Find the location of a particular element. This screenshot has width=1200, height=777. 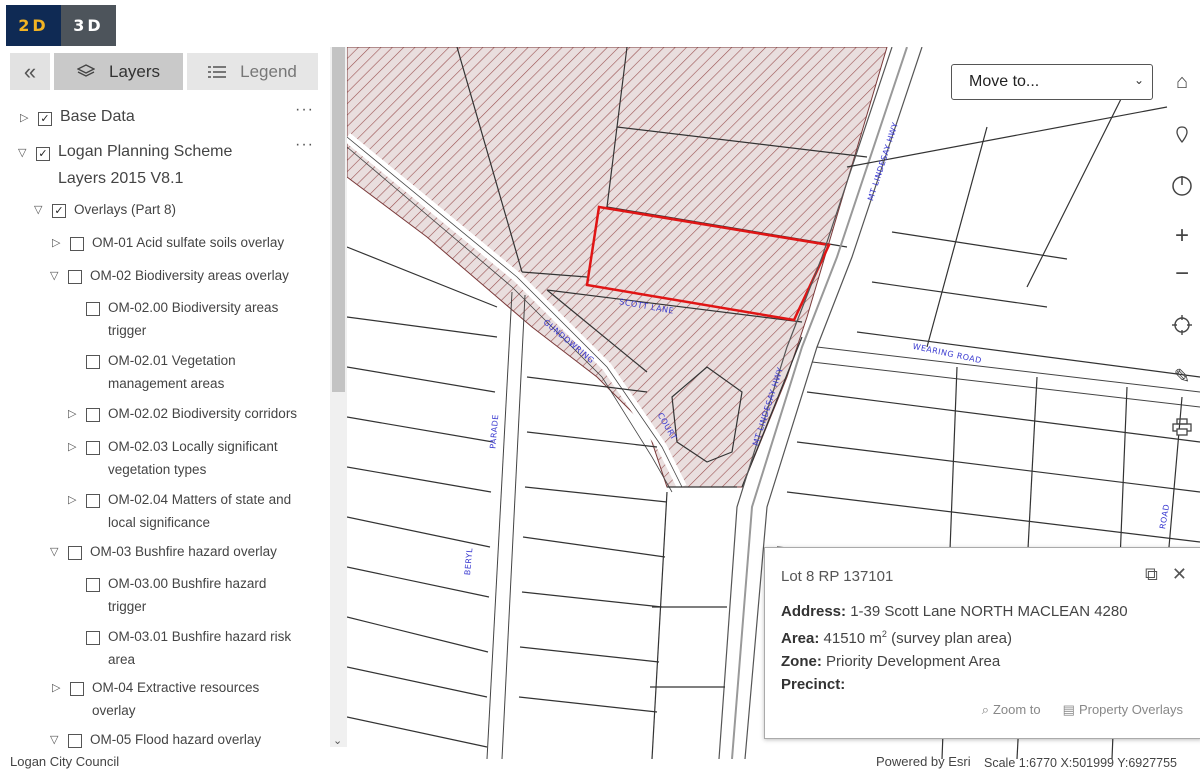

scale-readout: Scale 1:6770 X:501999 Y:6927755 is located at coordinates (1080, 763).